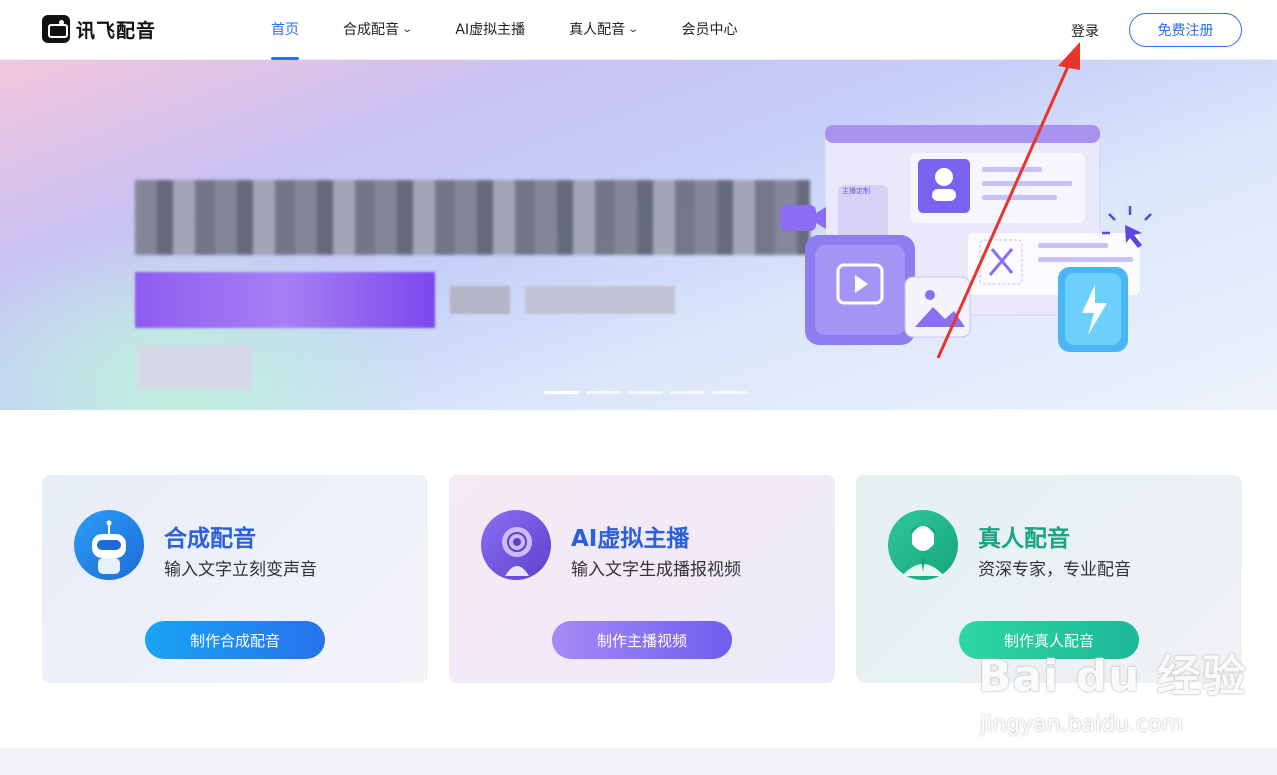 The width and height of the screenshot is (1277, 775). Describe the element at coordinates (638, 761) in the screenshot. I see `footer-strip` at that location.